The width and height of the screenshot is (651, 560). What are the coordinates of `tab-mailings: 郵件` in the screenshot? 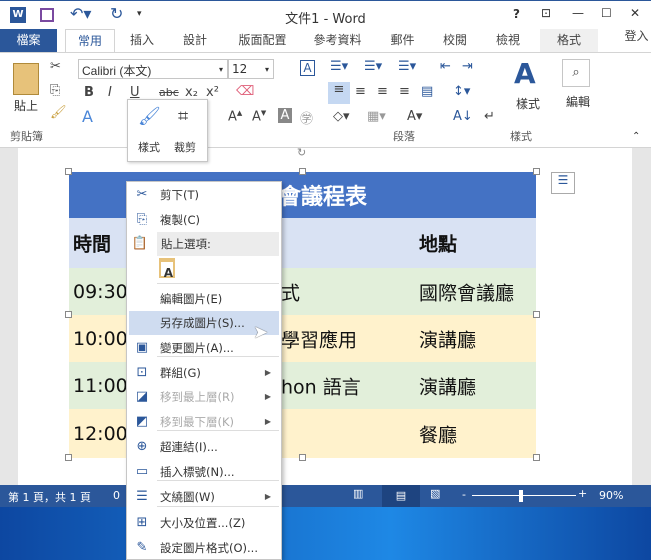 It's located at (402, 40).